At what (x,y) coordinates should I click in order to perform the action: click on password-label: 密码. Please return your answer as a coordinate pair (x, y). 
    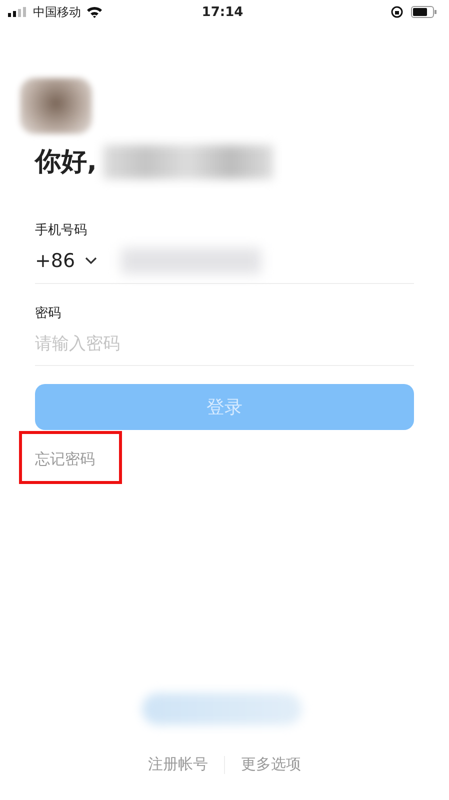
    Looking at the image, I should click on (48, 313).